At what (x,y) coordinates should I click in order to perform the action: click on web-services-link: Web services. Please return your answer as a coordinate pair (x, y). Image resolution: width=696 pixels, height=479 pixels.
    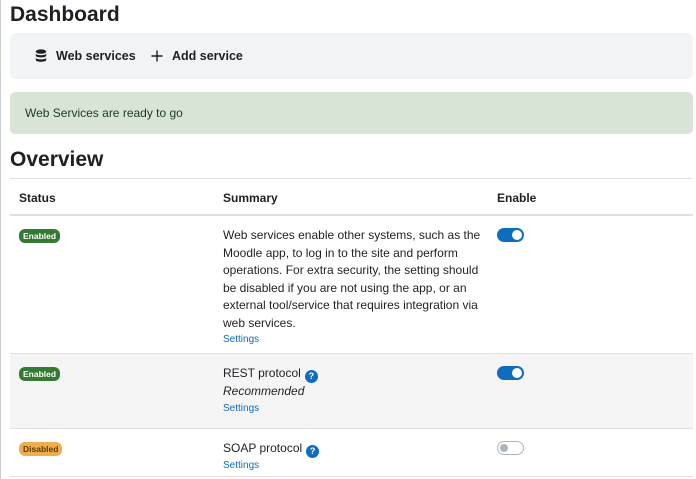
    Looking at the image, I should click on (85, 56).